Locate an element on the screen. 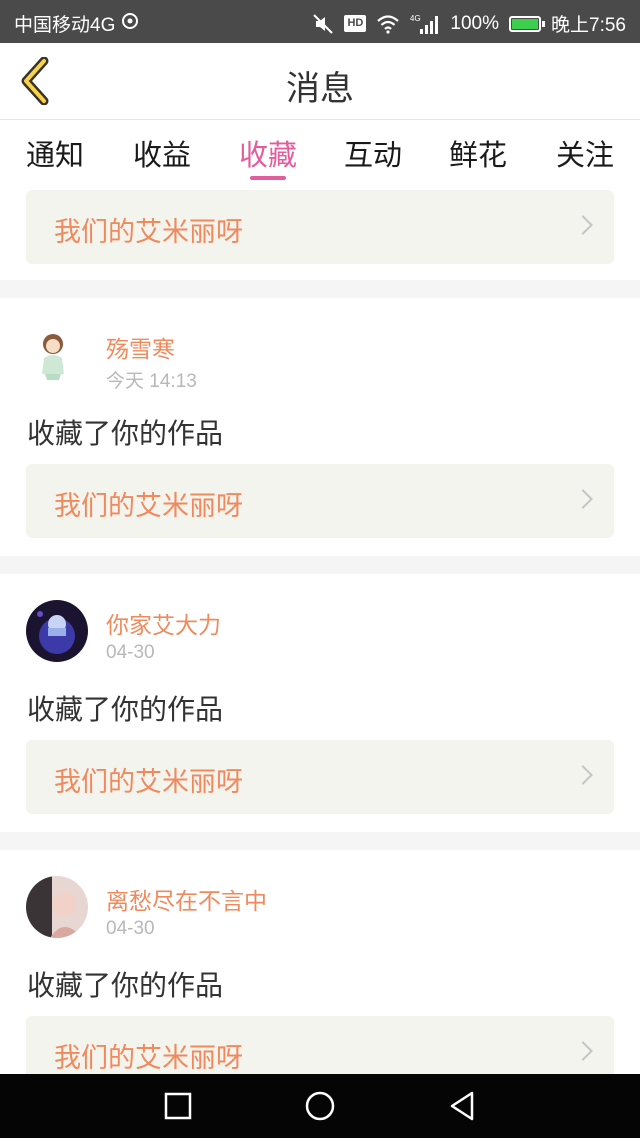 Image resolution: width=640 pixels, height=1138 pixels. wifi-icon is located at coordinates (388, 24).